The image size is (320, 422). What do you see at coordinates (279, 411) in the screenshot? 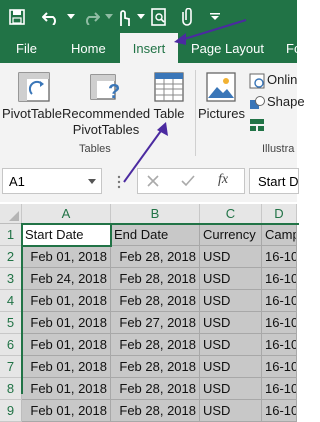
I see `table-cell: 16-10` at bounding box center [279, 411].